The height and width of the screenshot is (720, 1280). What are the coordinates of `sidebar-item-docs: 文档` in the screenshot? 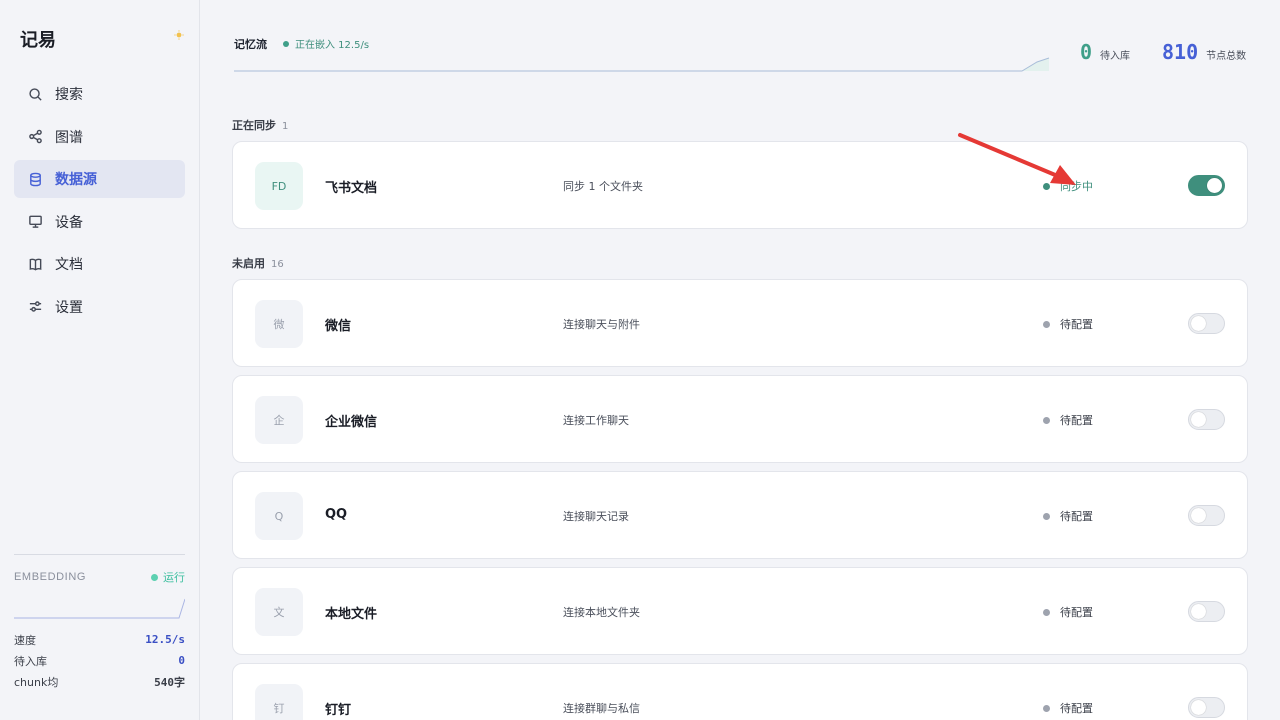 It's located at (99, 264).